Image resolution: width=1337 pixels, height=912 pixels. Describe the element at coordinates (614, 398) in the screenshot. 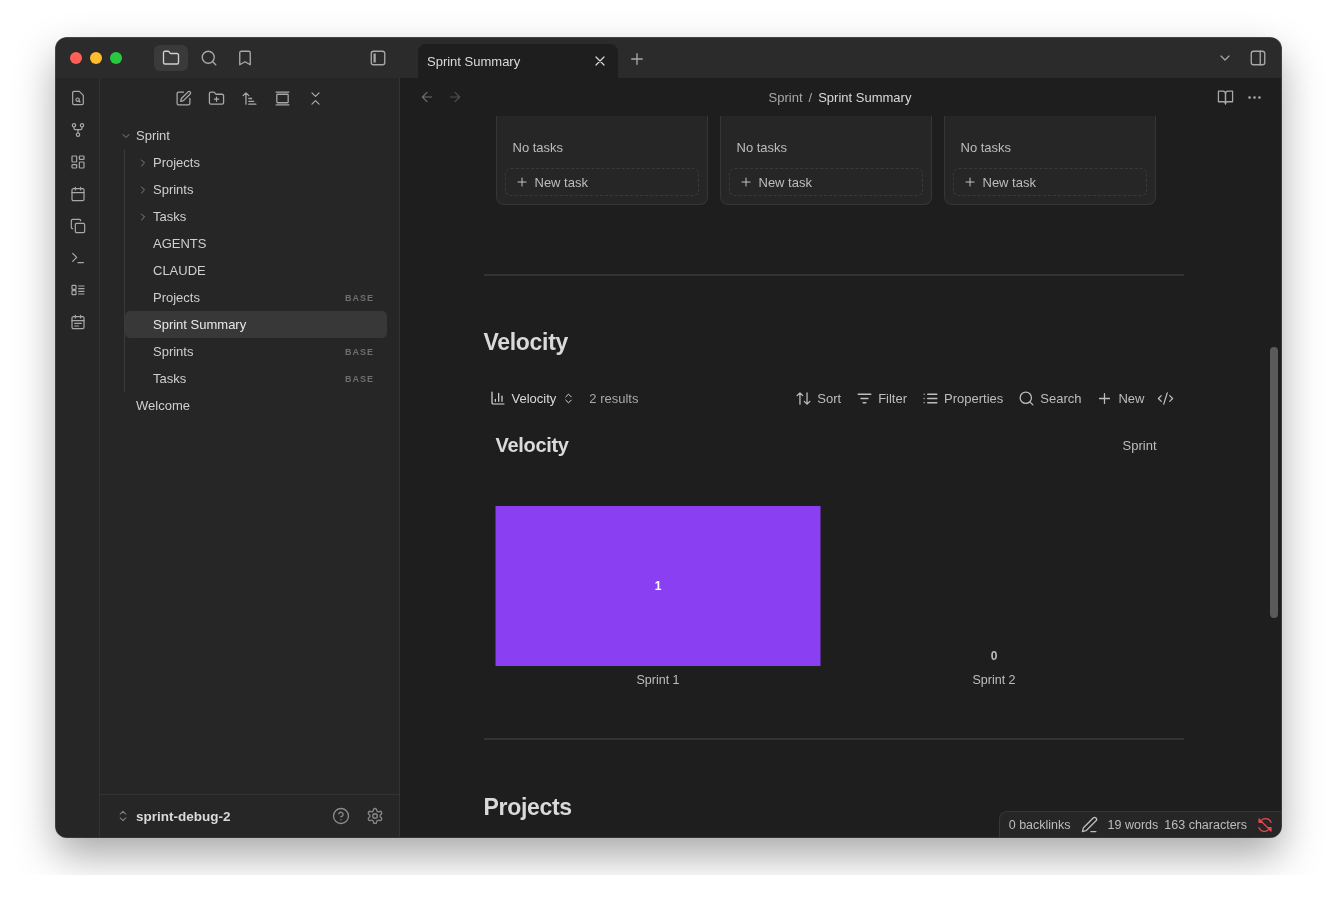

I see `results-count: 2 results` at that location.